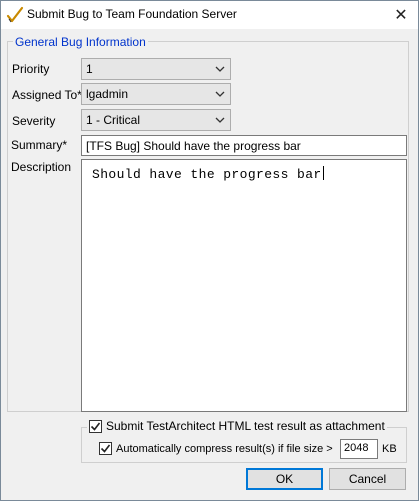 The width and height of the screenshot is (419, 501). Describe the element at coordinates (34, 121) in the screenshot. I see `severity-label: Severity` at that location.